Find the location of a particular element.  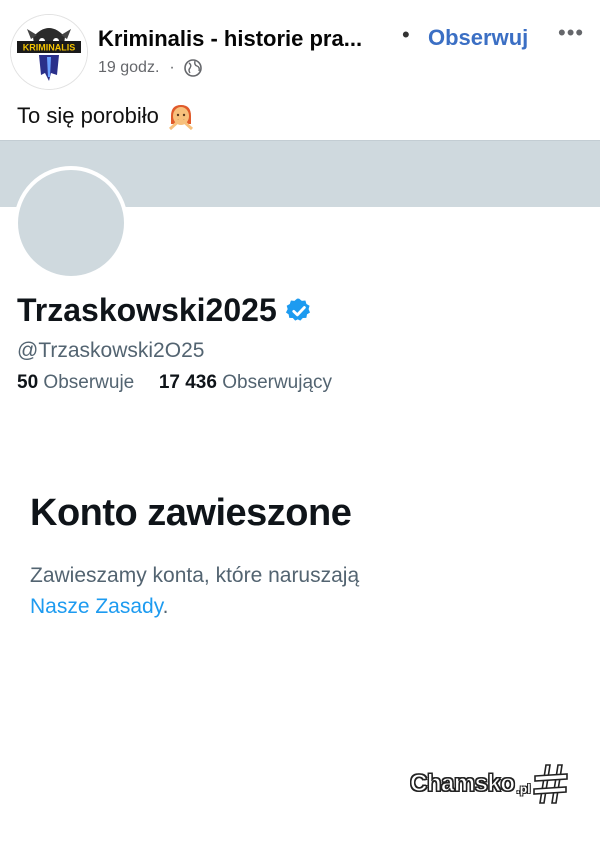

suspended-text: Zawieszamy konta, które naruszają is located at coordinates (195, 575).